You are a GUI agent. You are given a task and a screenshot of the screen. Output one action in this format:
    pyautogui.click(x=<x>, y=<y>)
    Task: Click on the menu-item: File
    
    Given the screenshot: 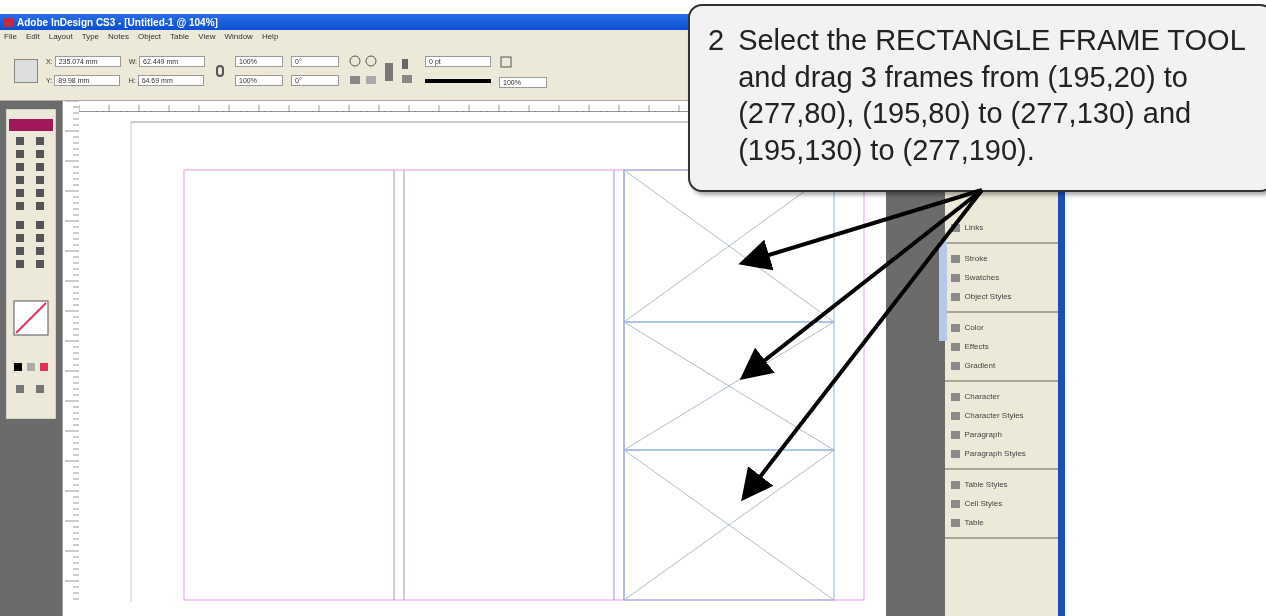 What is the action you would take?
    pyautogui.click(x=10, y=36)
    